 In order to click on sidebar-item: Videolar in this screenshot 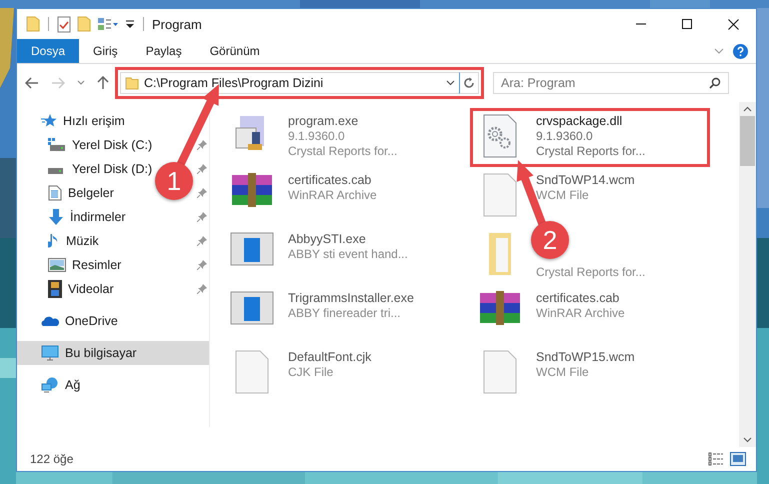, I will do `click(113, 289)`.